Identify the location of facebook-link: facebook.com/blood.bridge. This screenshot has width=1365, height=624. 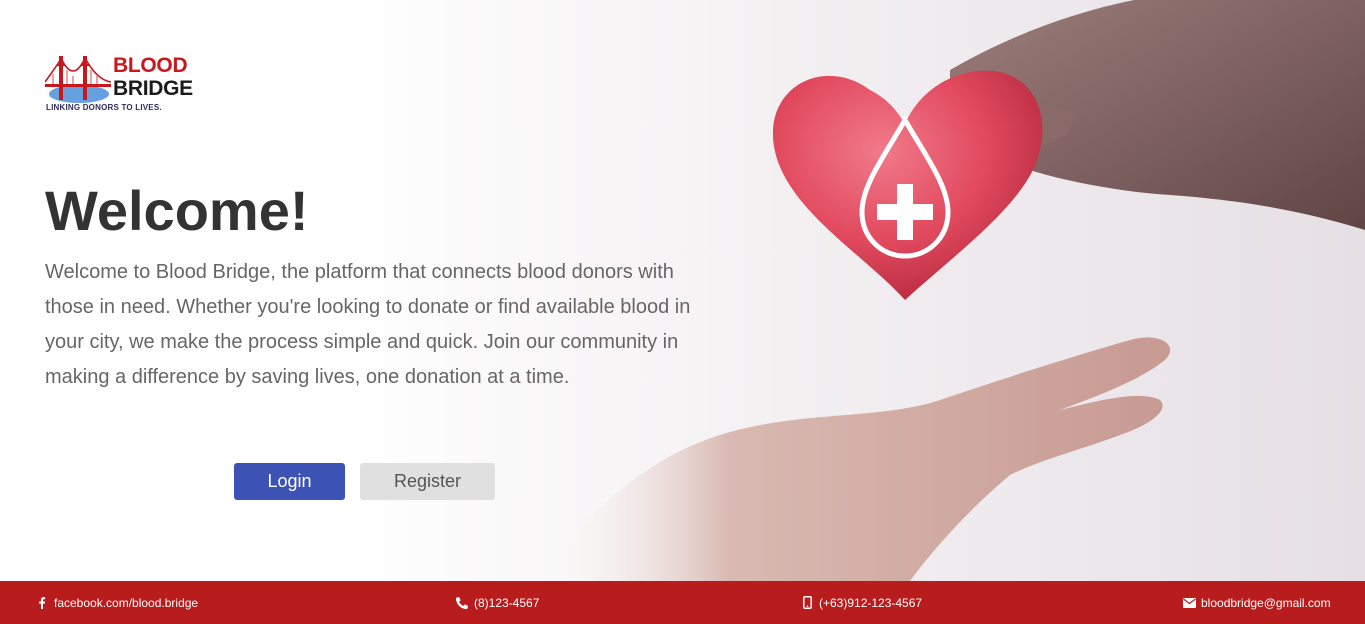
(126, 603).